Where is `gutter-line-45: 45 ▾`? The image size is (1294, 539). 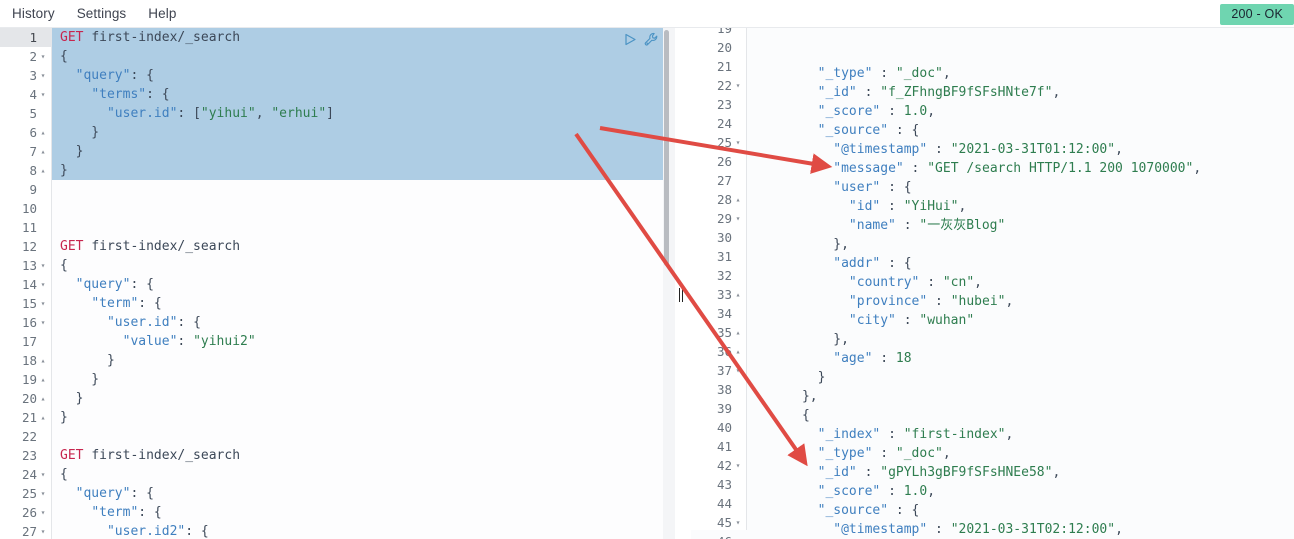 gutter-line-45: 45 ▾ is located at coordinates (718, 522).